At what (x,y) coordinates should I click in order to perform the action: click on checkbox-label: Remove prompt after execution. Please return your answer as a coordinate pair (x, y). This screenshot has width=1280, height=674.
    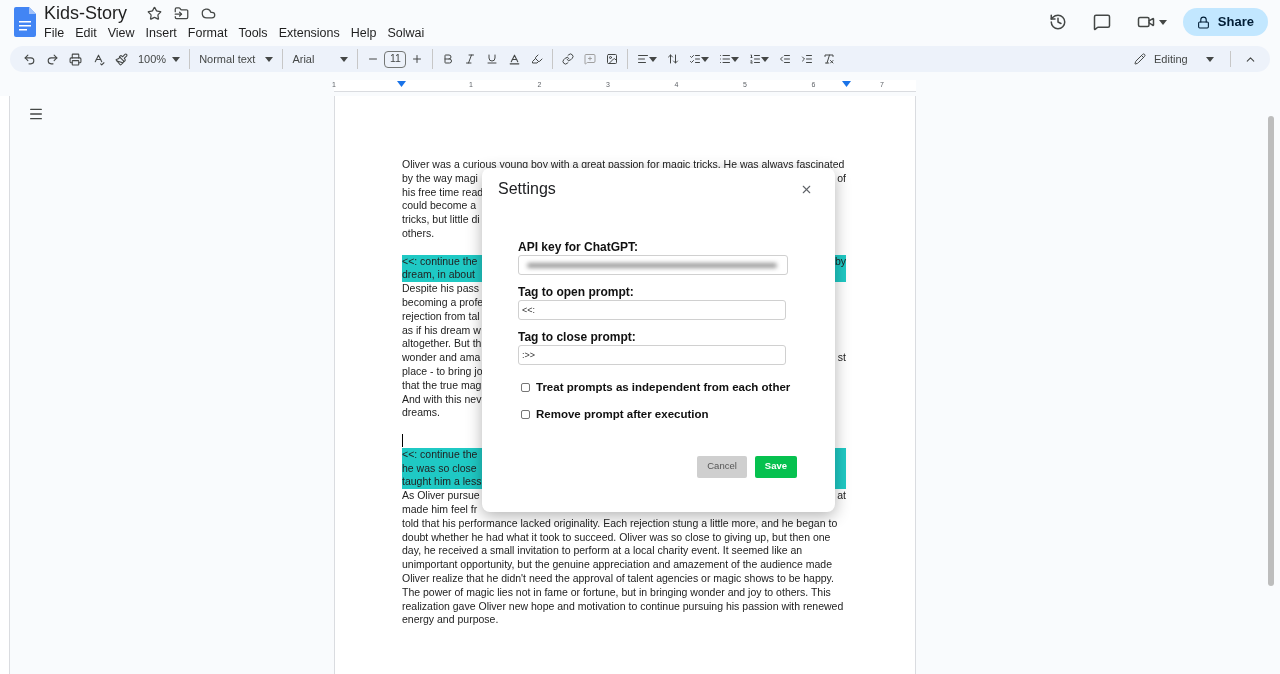
    Looking at the image, I should click on (622, 415).